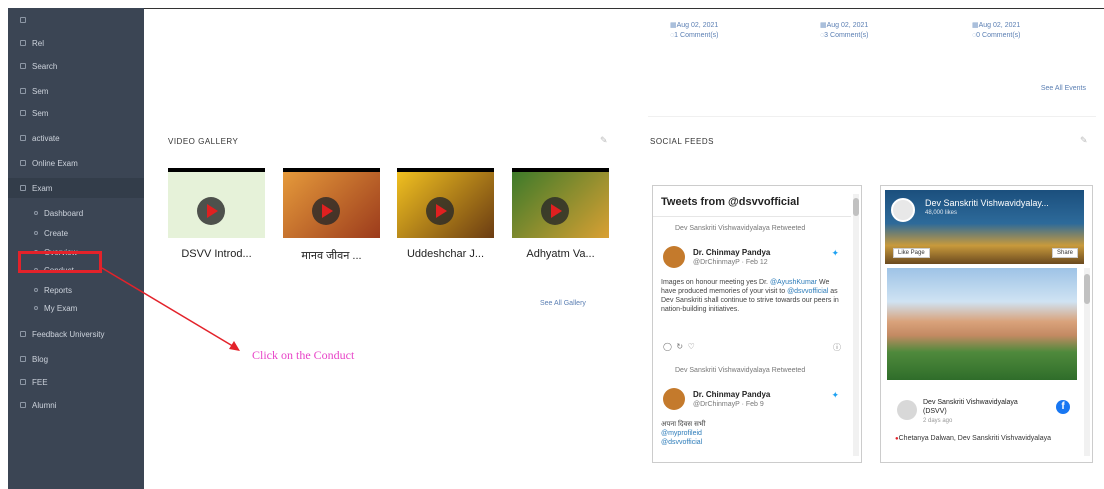  I want to click on event-comments: 3 Comment(s), so click(844, 36).